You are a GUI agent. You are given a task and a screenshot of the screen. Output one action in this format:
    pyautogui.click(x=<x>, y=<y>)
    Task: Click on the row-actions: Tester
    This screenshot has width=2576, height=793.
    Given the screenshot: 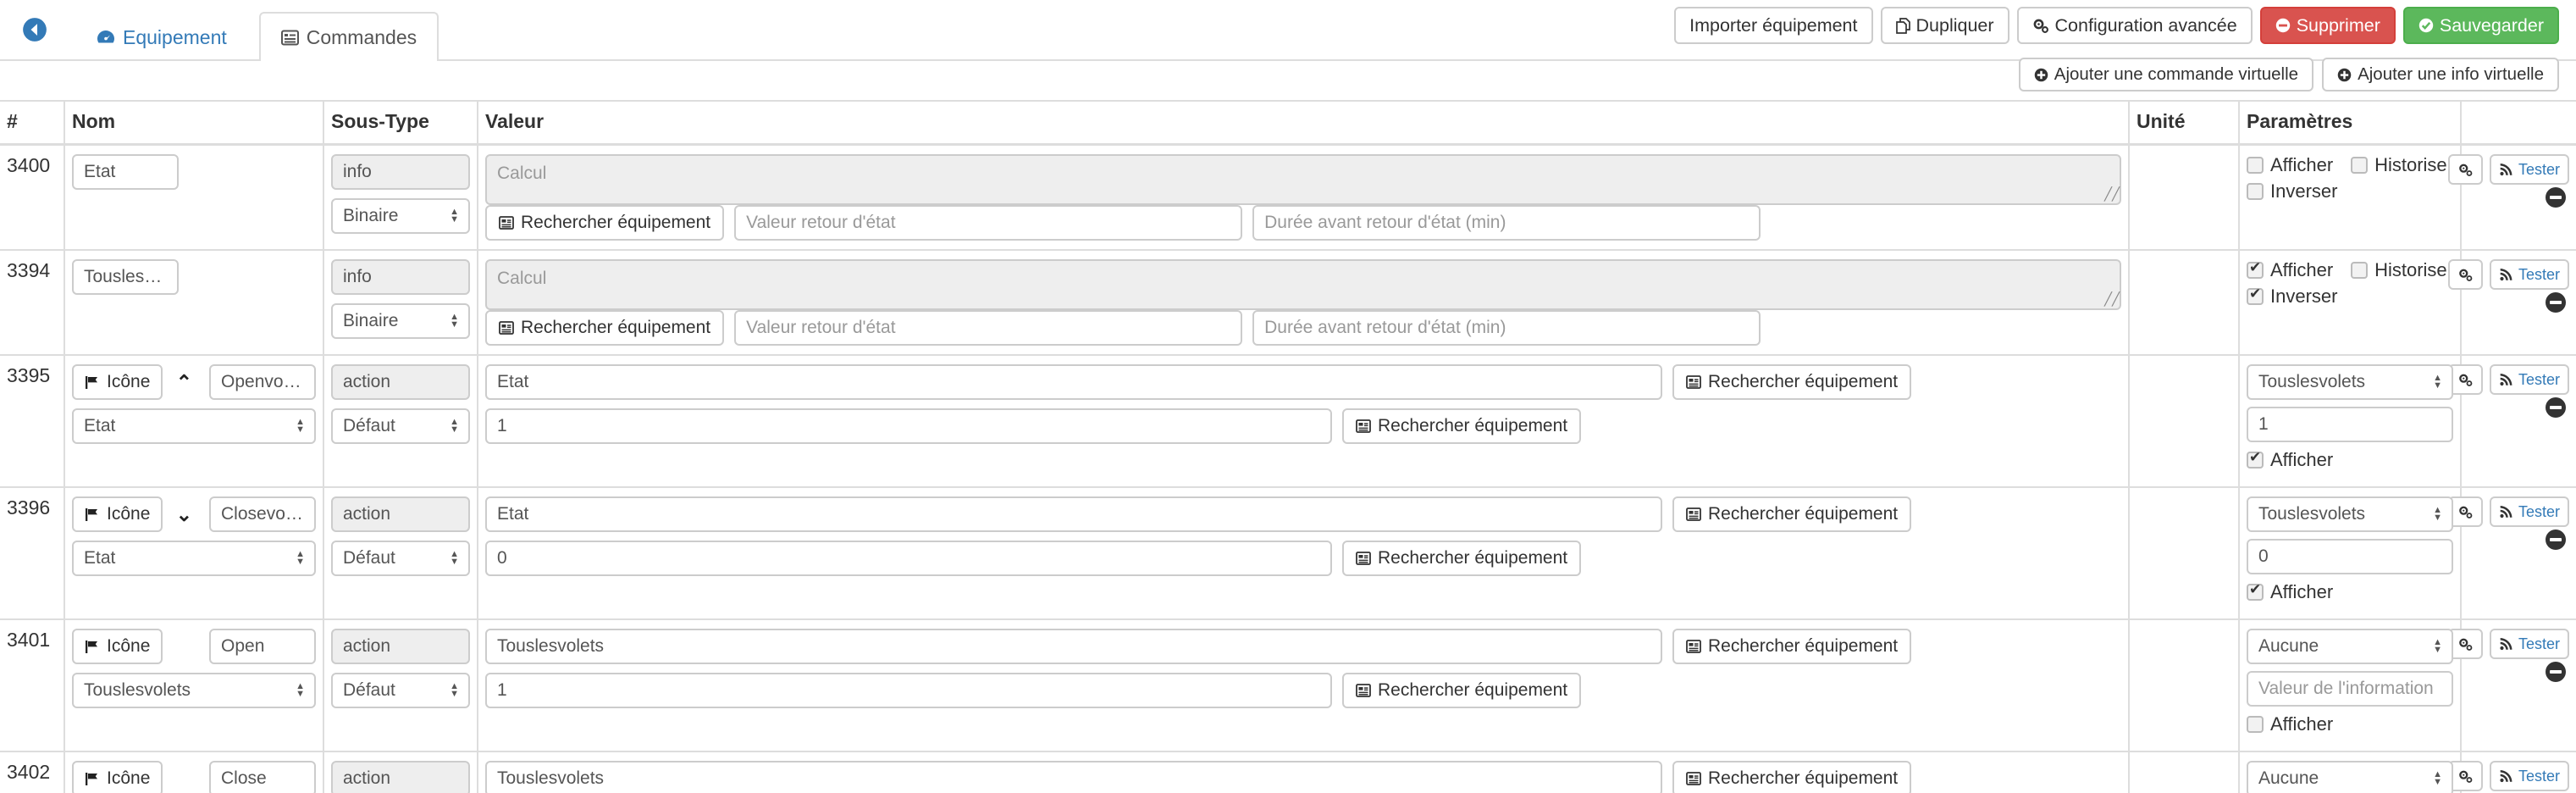 What is the action you would take?
    pyautogui.click(x=2508, y=777)
    